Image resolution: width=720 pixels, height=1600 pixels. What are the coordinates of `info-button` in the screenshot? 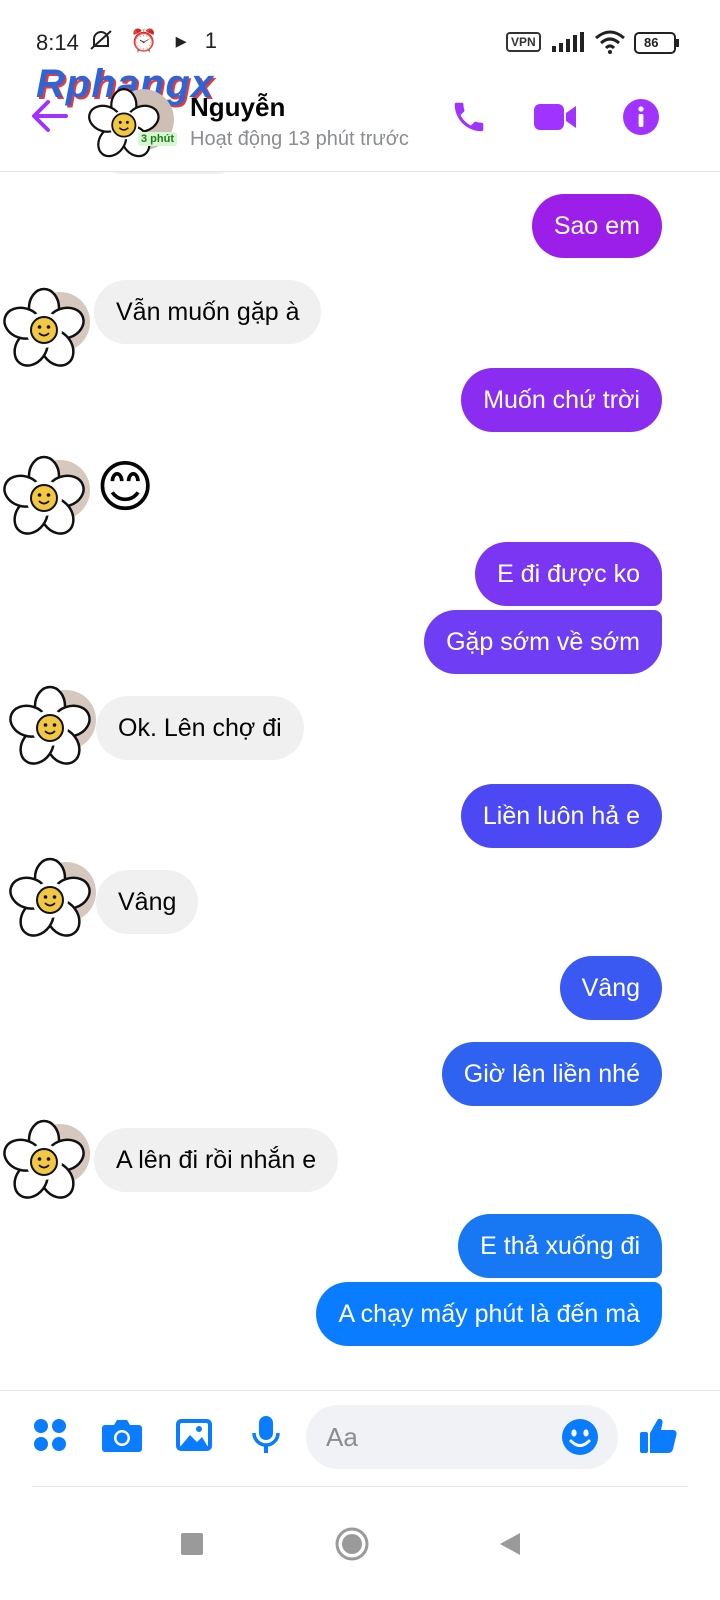 It's located at (641, 117).